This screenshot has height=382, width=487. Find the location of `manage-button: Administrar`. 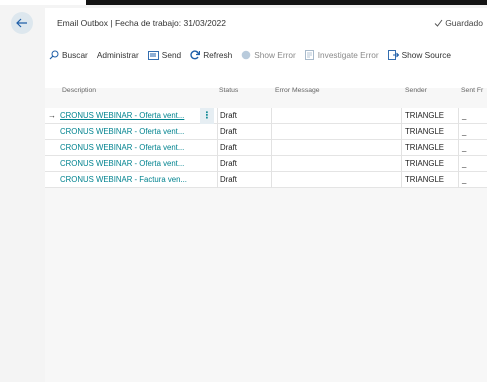

manage-button: Administrar is located at coordinates (118, 55).